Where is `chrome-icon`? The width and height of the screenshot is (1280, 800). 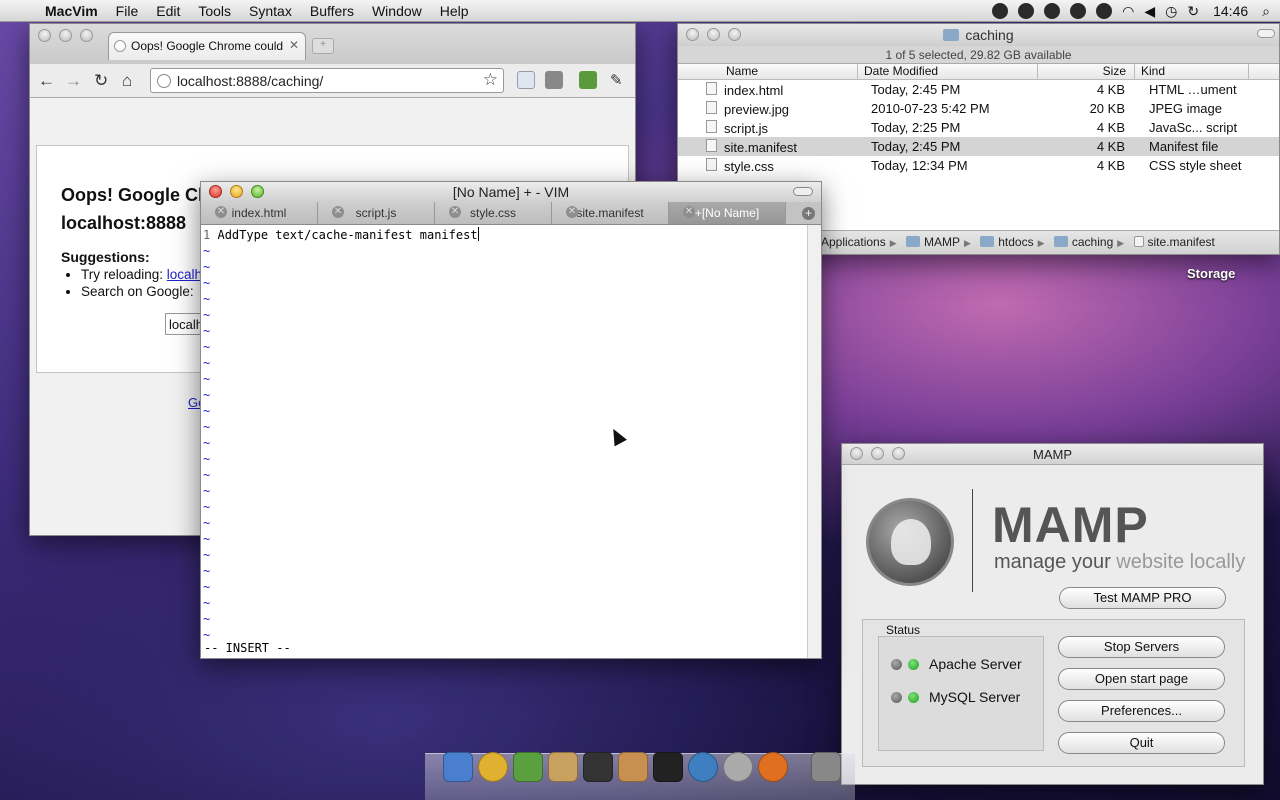 chrome-icon is located at coordinates (493, 767).